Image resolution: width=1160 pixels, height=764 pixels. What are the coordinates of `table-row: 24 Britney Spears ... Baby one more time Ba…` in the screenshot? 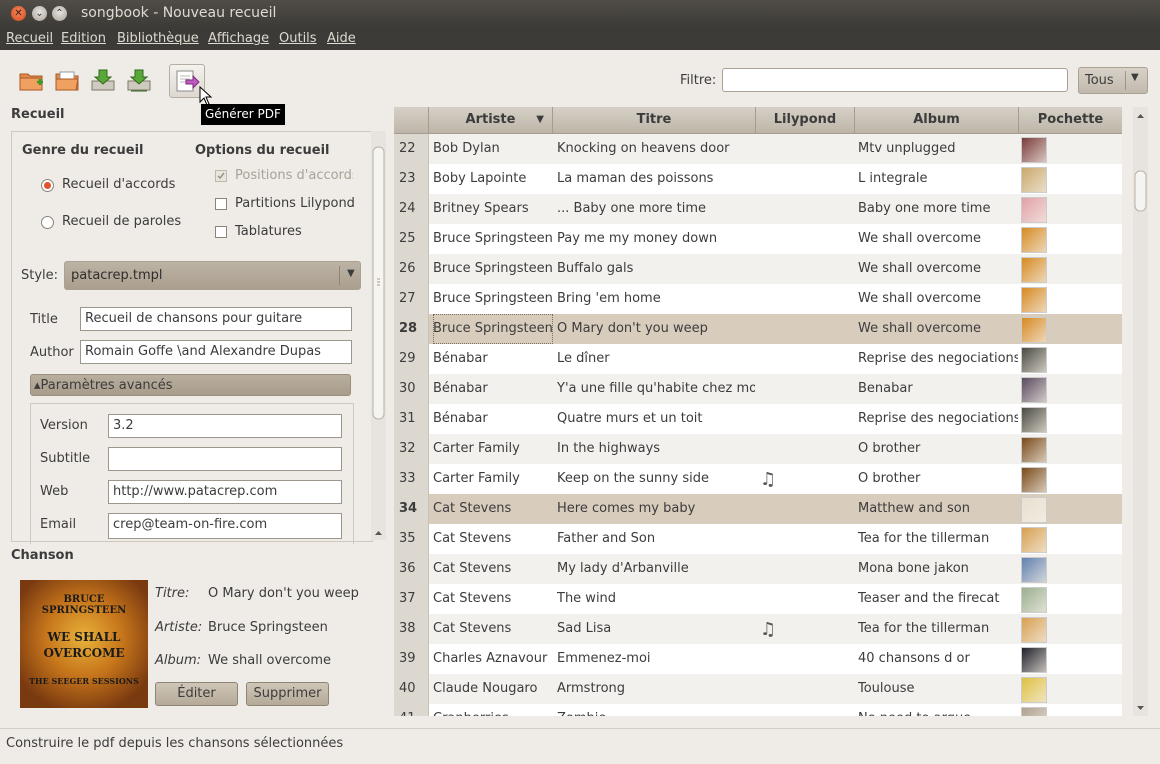 It's located at (758, 209).